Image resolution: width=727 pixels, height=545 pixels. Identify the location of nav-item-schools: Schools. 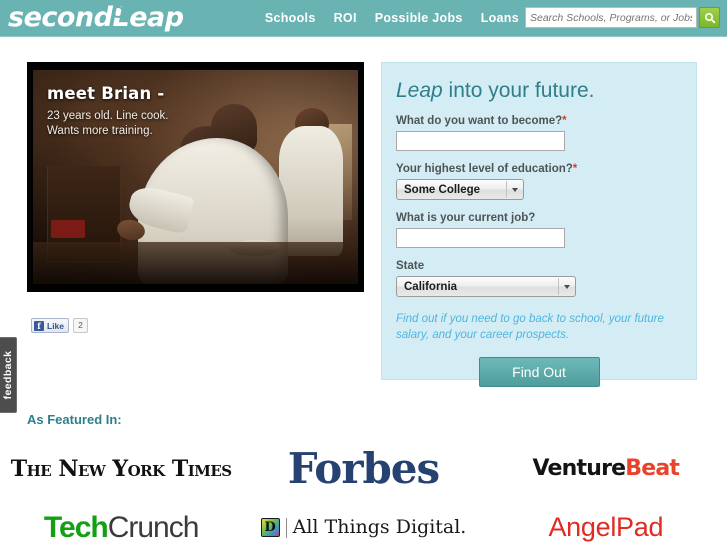
(290, 18).